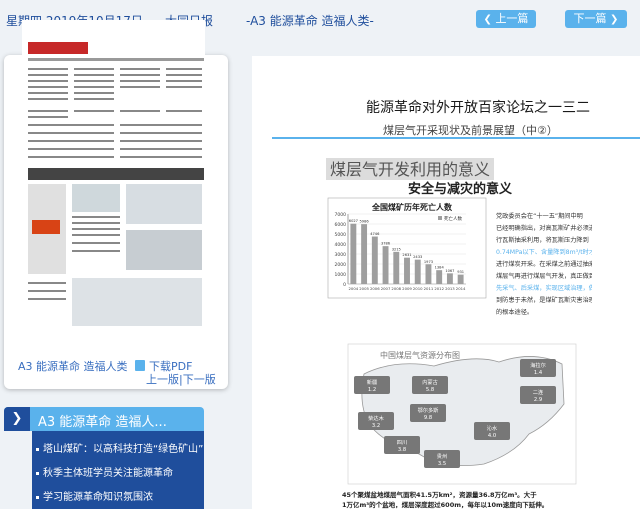 This screenshot has width=640, height=509. What do you see at coordinates (538, 365) in the screenshot?
I see `map-region-name: 海拉尔` at bounding box center [538, 365].